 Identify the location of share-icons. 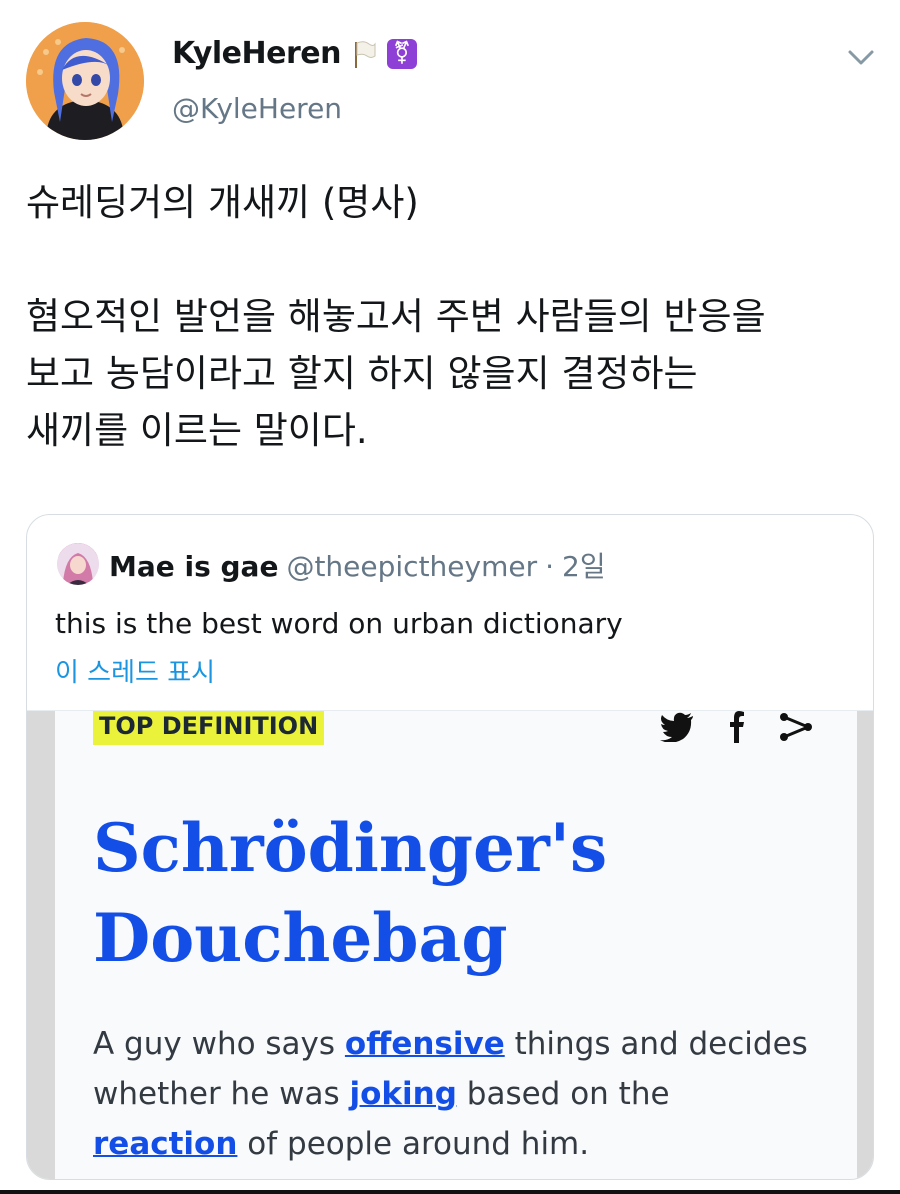
(736, 727).